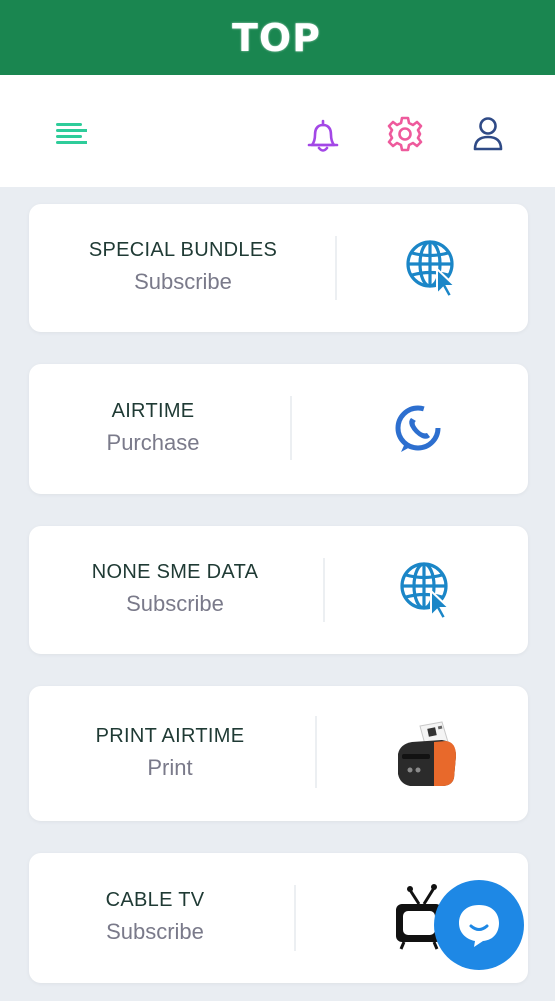 The height and width of the screenshot is (1001, 555). What do you see at coordinates (277, 131) in the screenshot?
I see `toolbar` at bounding box center [277, 131].